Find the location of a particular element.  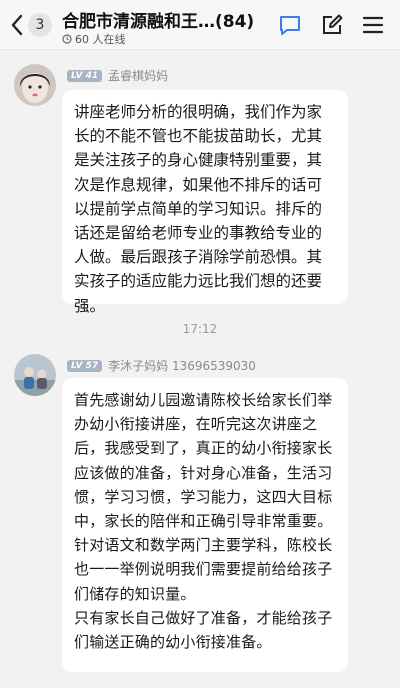

unread-count-badge: 3 is located at coordinates (40, 25).